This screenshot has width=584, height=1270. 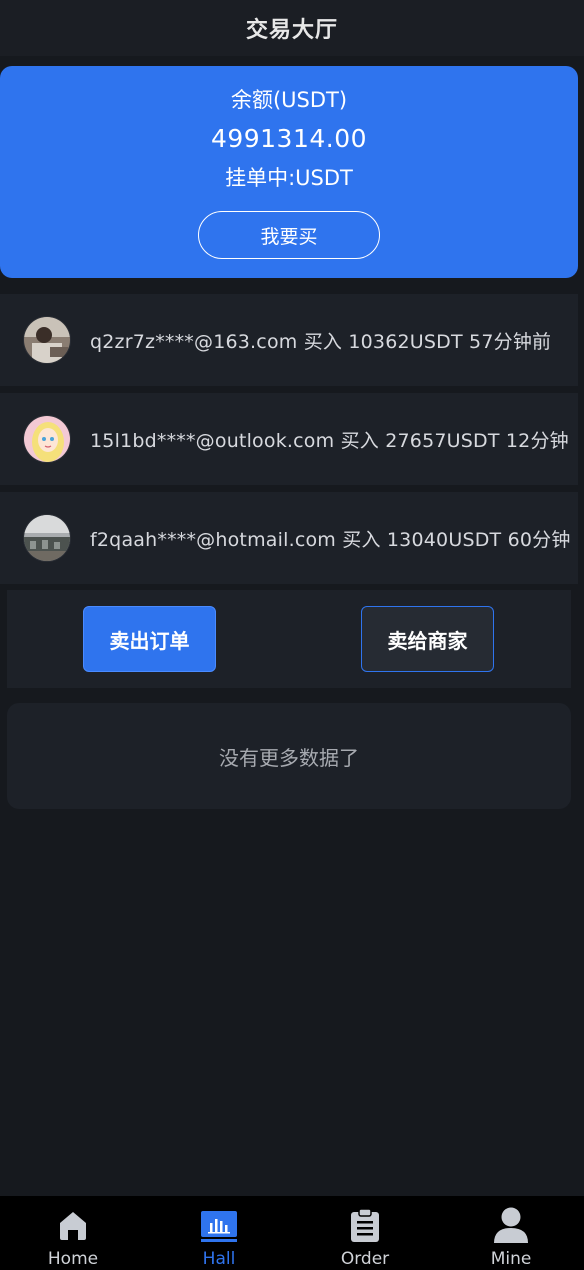 What do you see at coordinates (149, 639) in the screenshot?
I see `sell-order-button: 卖出订单` at bounding box center [149, 639].